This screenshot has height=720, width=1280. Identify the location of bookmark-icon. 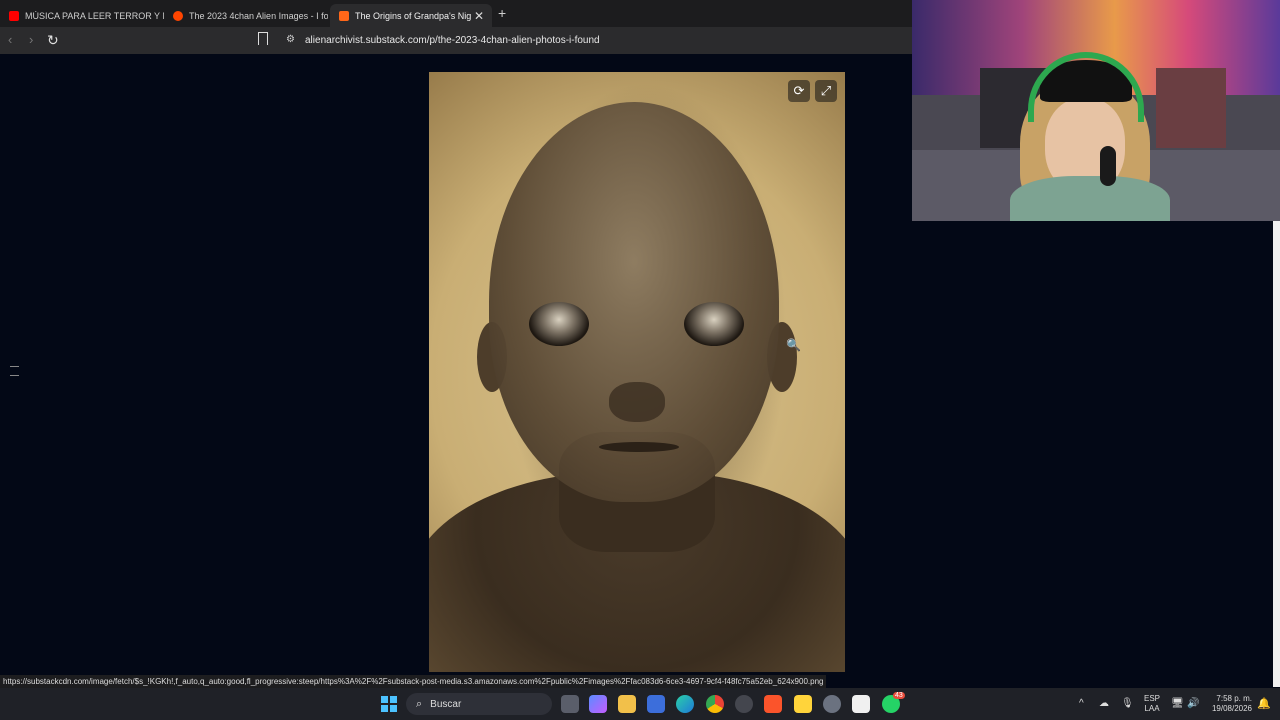
(263, 38).